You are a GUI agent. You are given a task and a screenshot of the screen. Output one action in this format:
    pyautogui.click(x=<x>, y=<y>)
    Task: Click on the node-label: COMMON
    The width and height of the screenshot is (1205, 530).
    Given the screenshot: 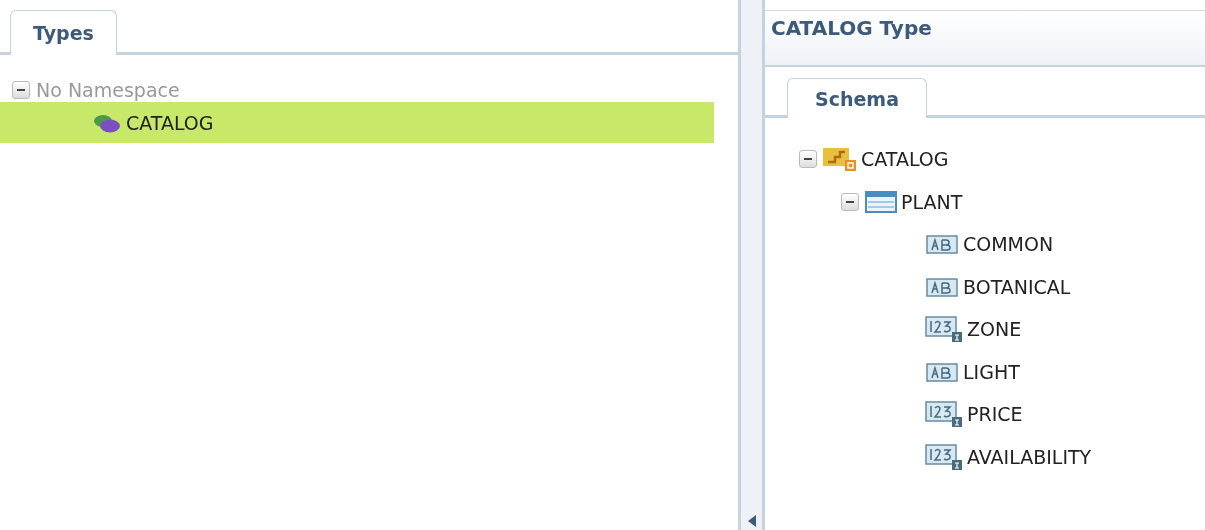 What is the action you would take?
    pyautogui.click(x=1008, y=244)
    